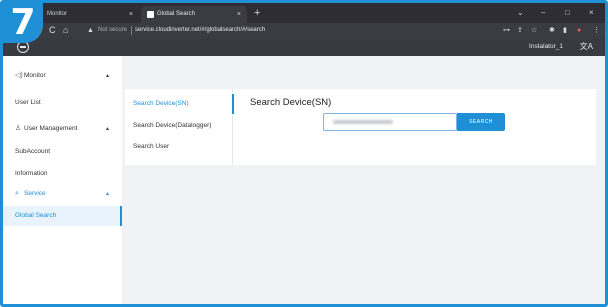 The height and width of the screenshot is (307, 608). What do you see at coordinates (62, 174) in the screenshot?
I see `sidebar-item-information: Information` at bounding box center [62, 174].